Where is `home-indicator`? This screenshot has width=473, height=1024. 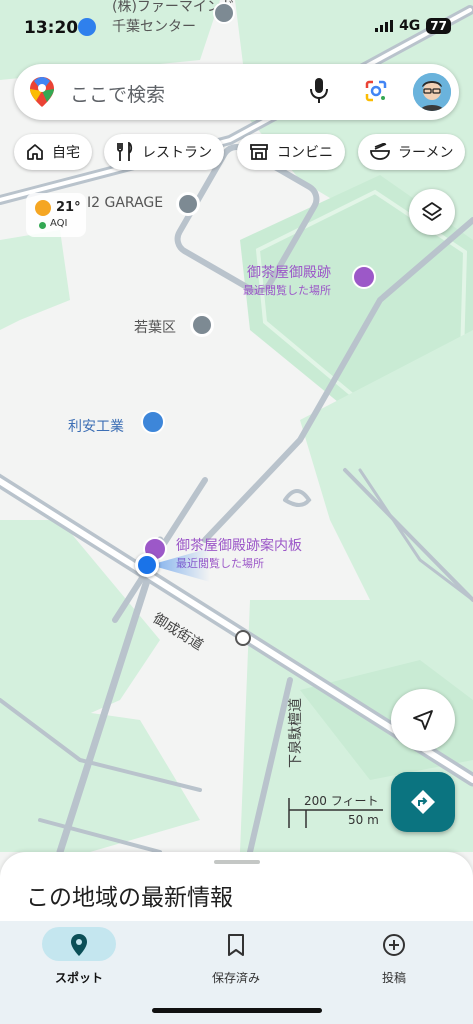 home-indicator is located at coordinates (237, 1010).